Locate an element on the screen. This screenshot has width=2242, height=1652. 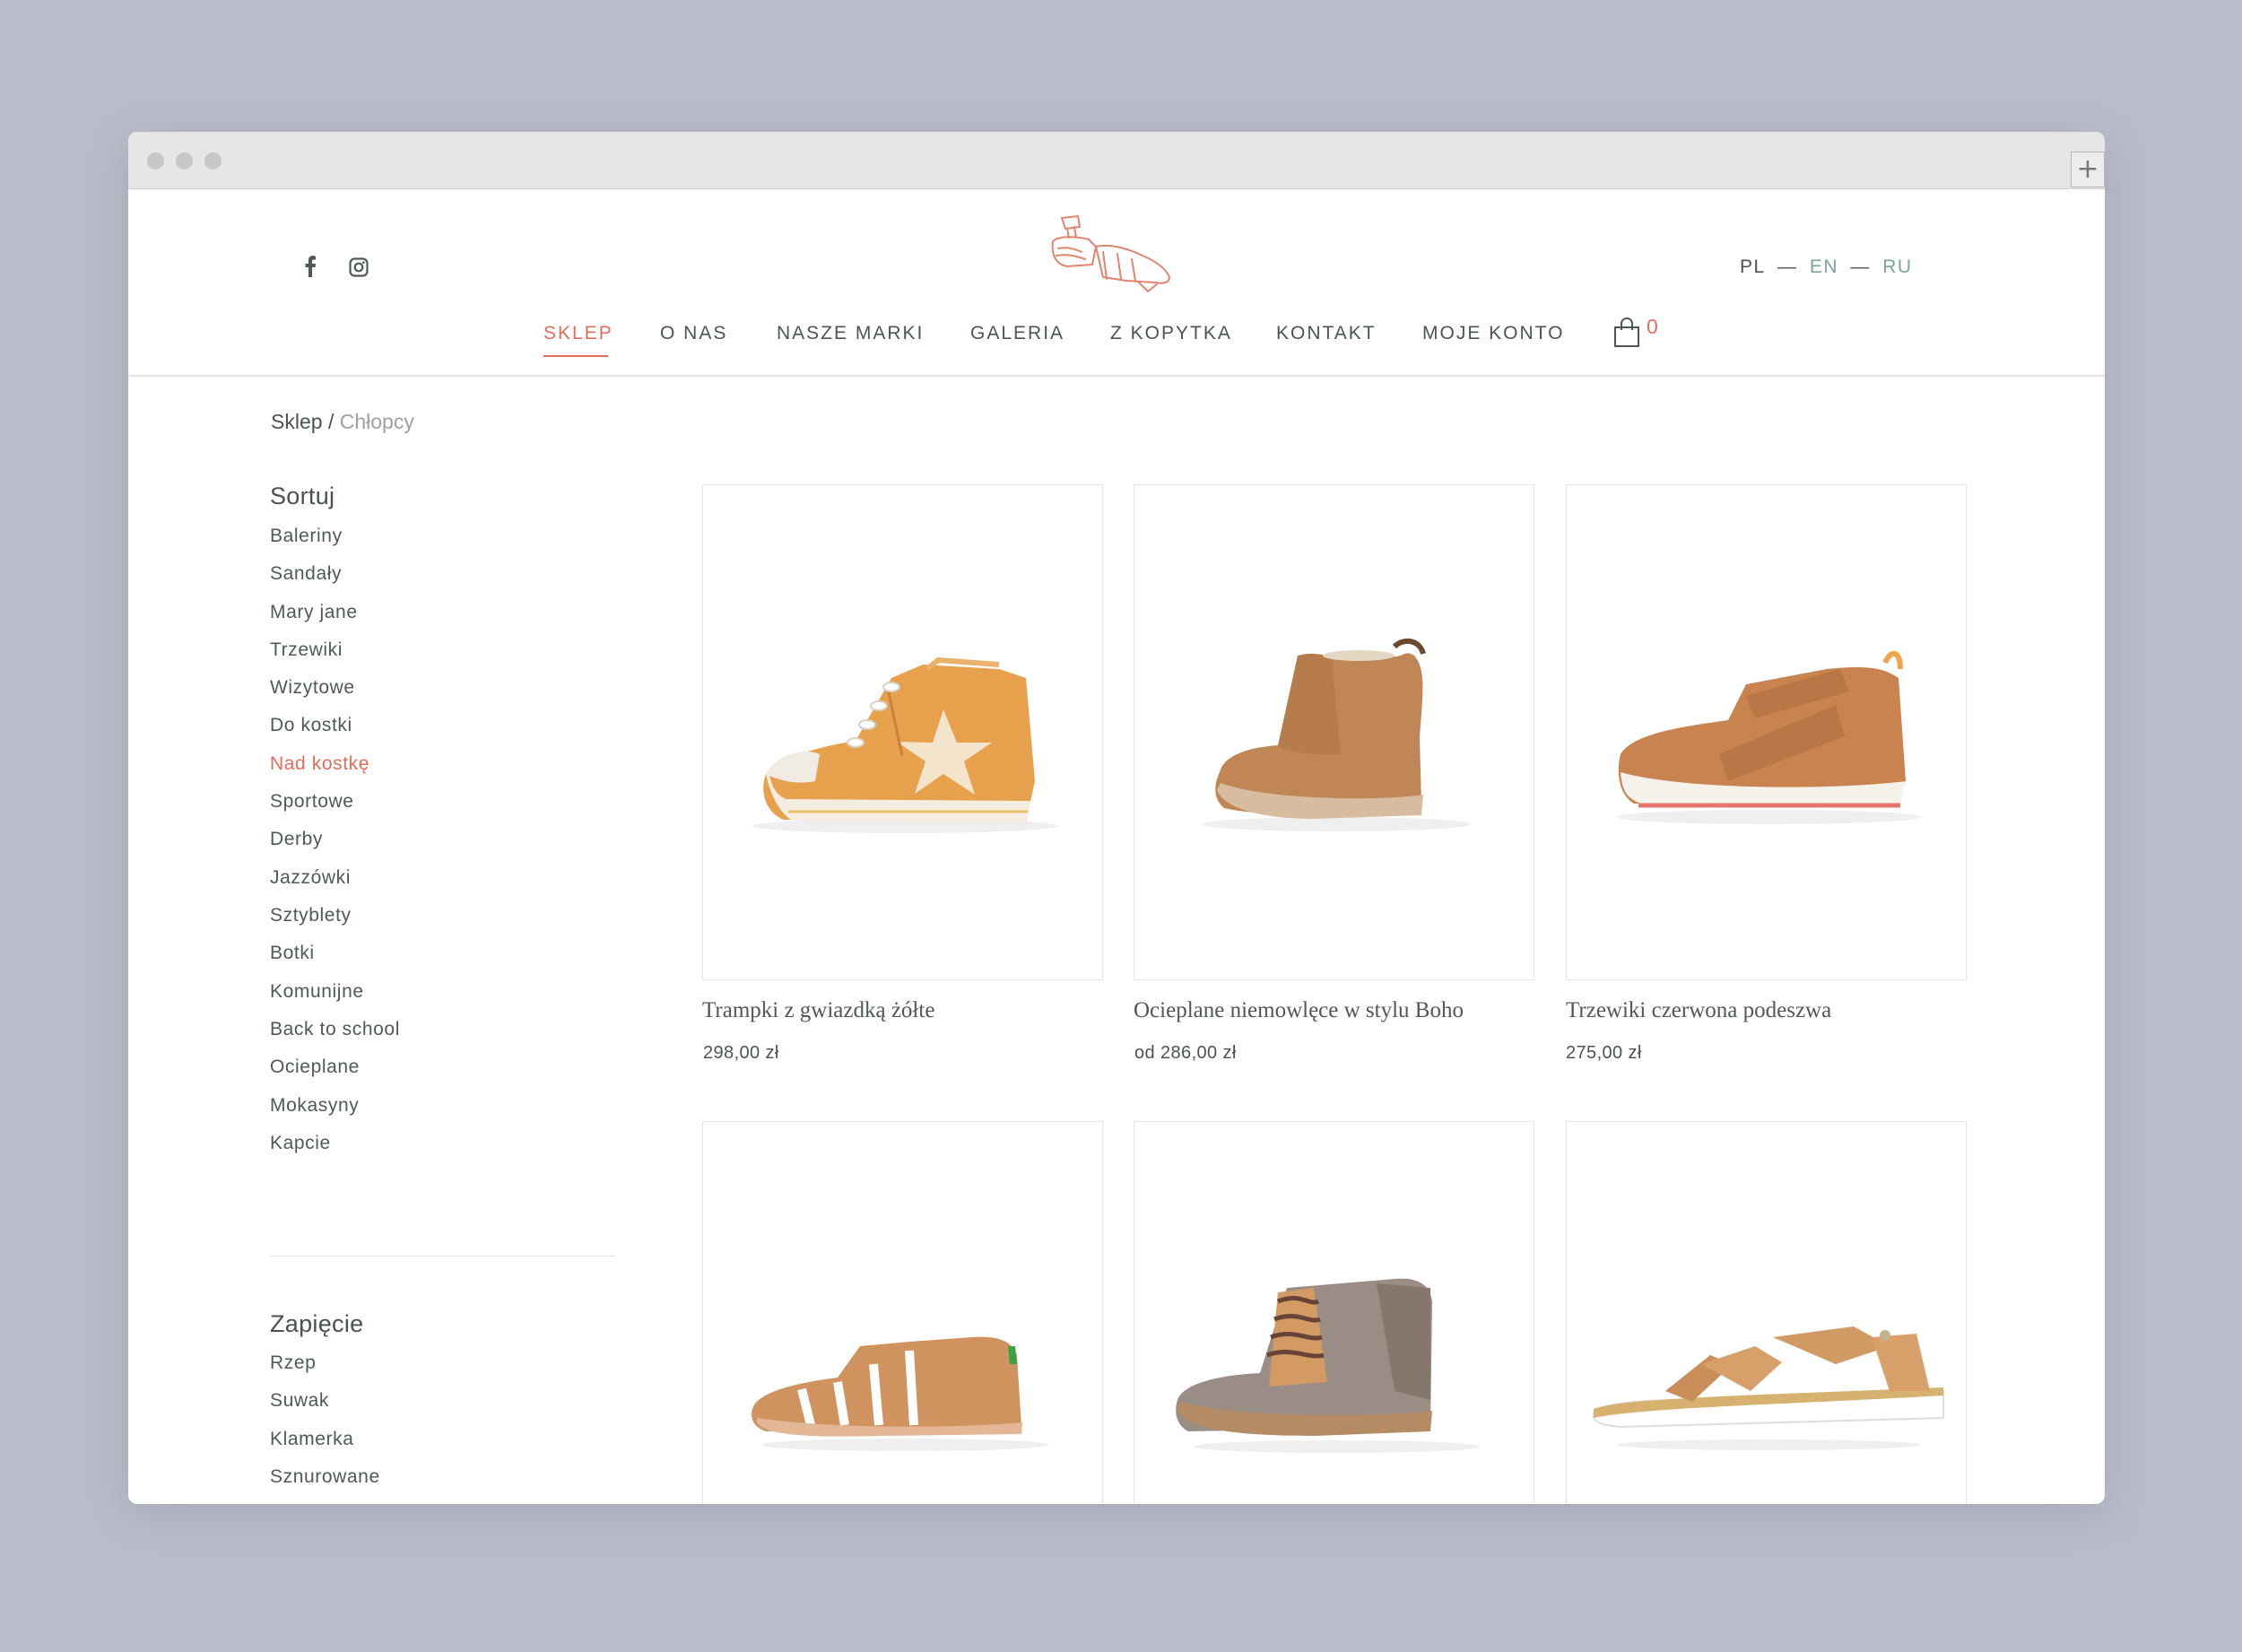
yellow-star-sneaker is located at coordinates (904, 744).